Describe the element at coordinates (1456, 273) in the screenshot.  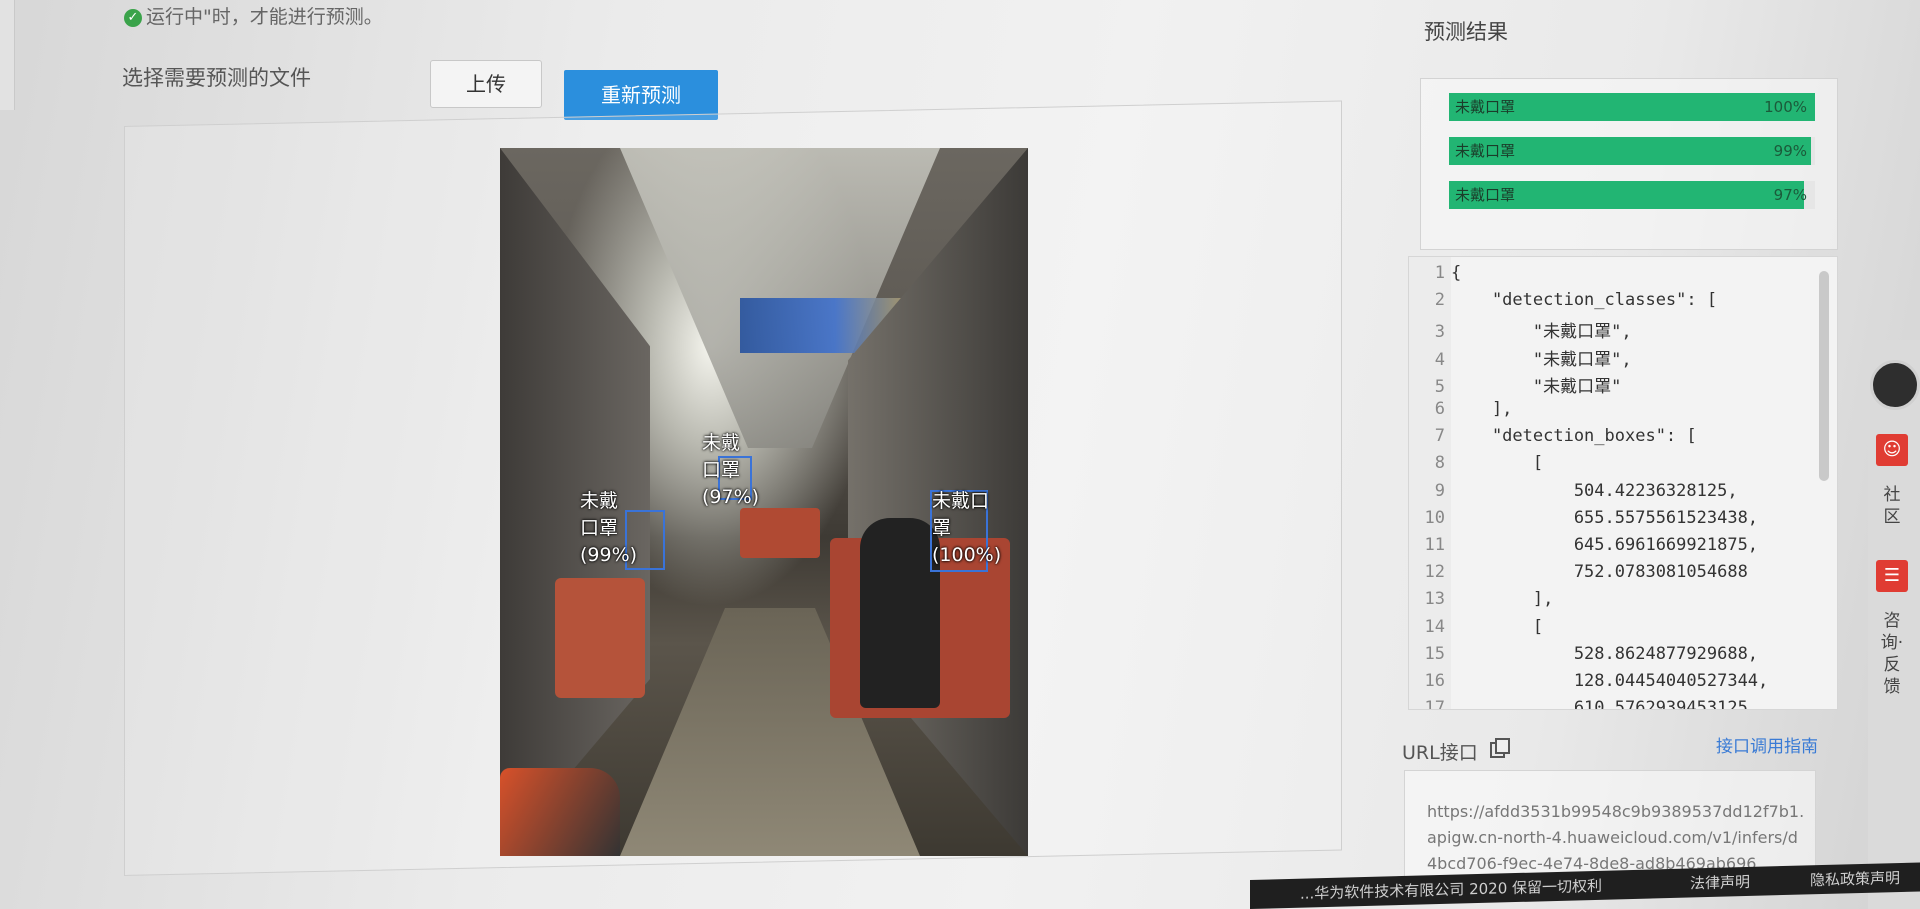
I see `code-text: {` at that location.